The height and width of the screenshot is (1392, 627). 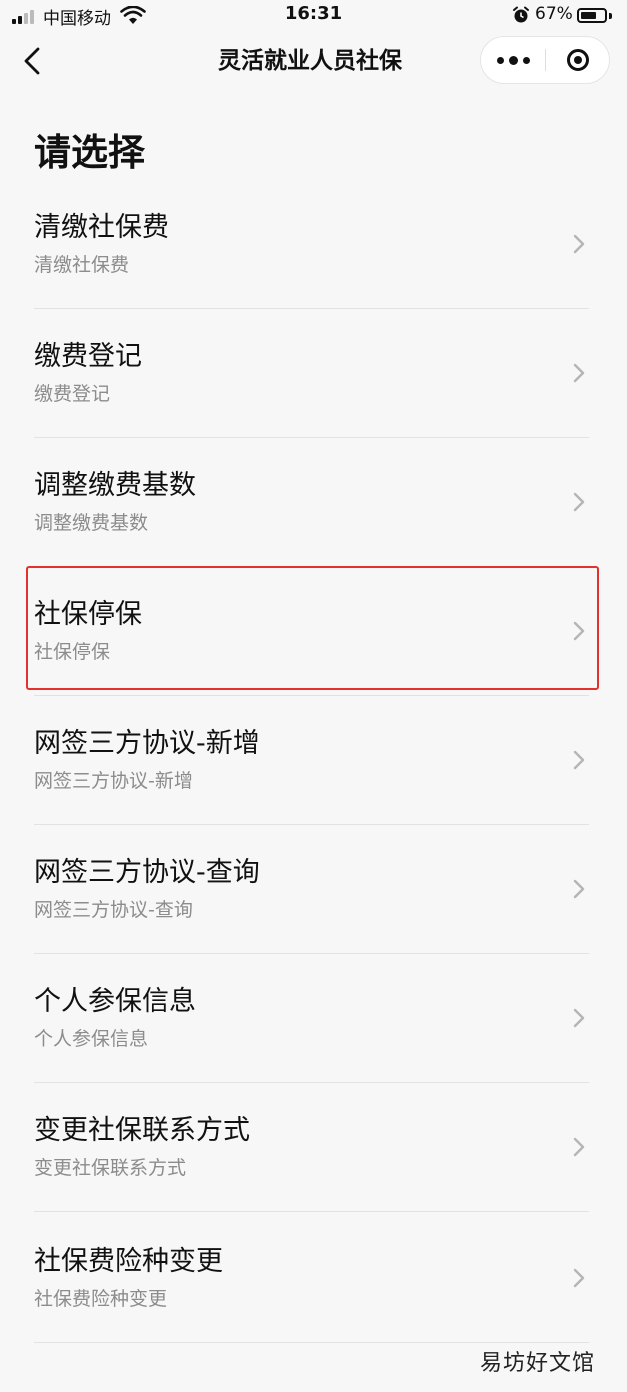 What do you see at coordinates (313, 760) in the screenshot?
I see `menu-item-agreement-new: 网签三方协议-新增 网签三方协议-新增` at bounding box center [313, 760].